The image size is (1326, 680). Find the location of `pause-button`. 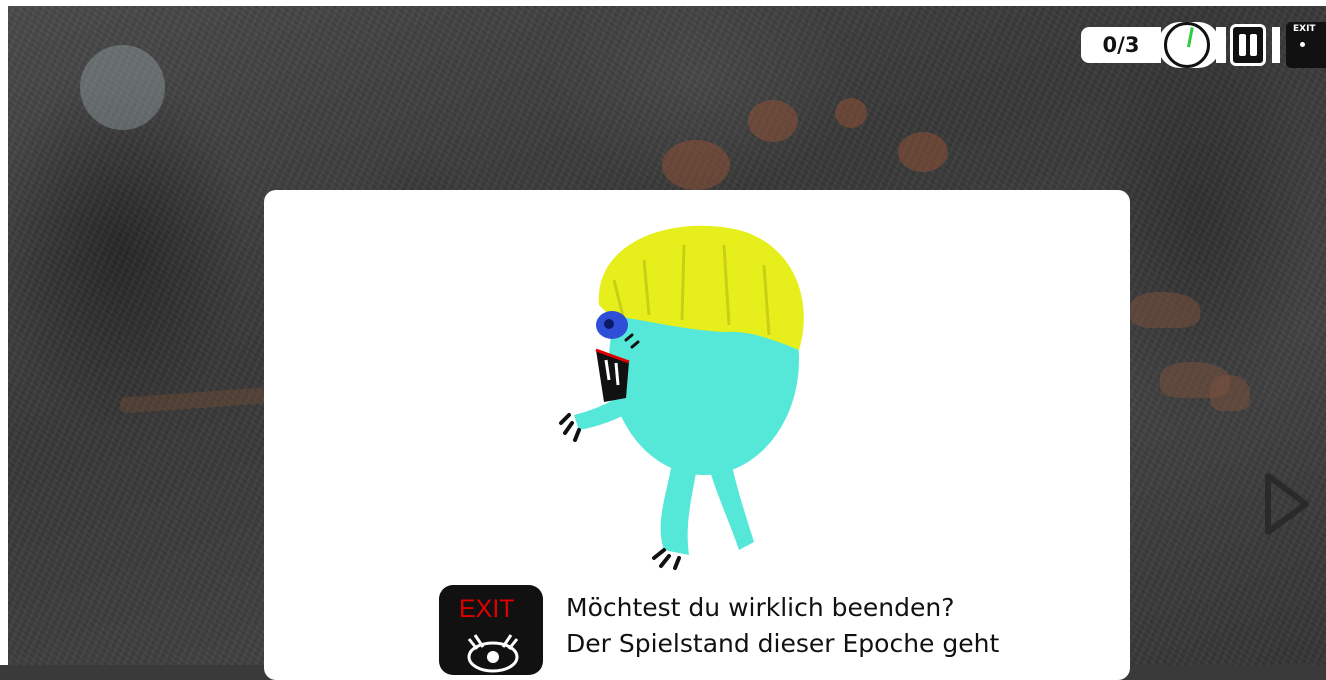

pause-button is located at coordinates (1248, 45).